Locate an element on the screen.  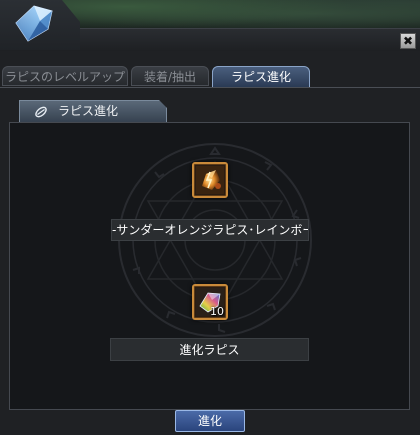
tab-equip-extract: 装着/抽出 is located at coordinates (170, 76).